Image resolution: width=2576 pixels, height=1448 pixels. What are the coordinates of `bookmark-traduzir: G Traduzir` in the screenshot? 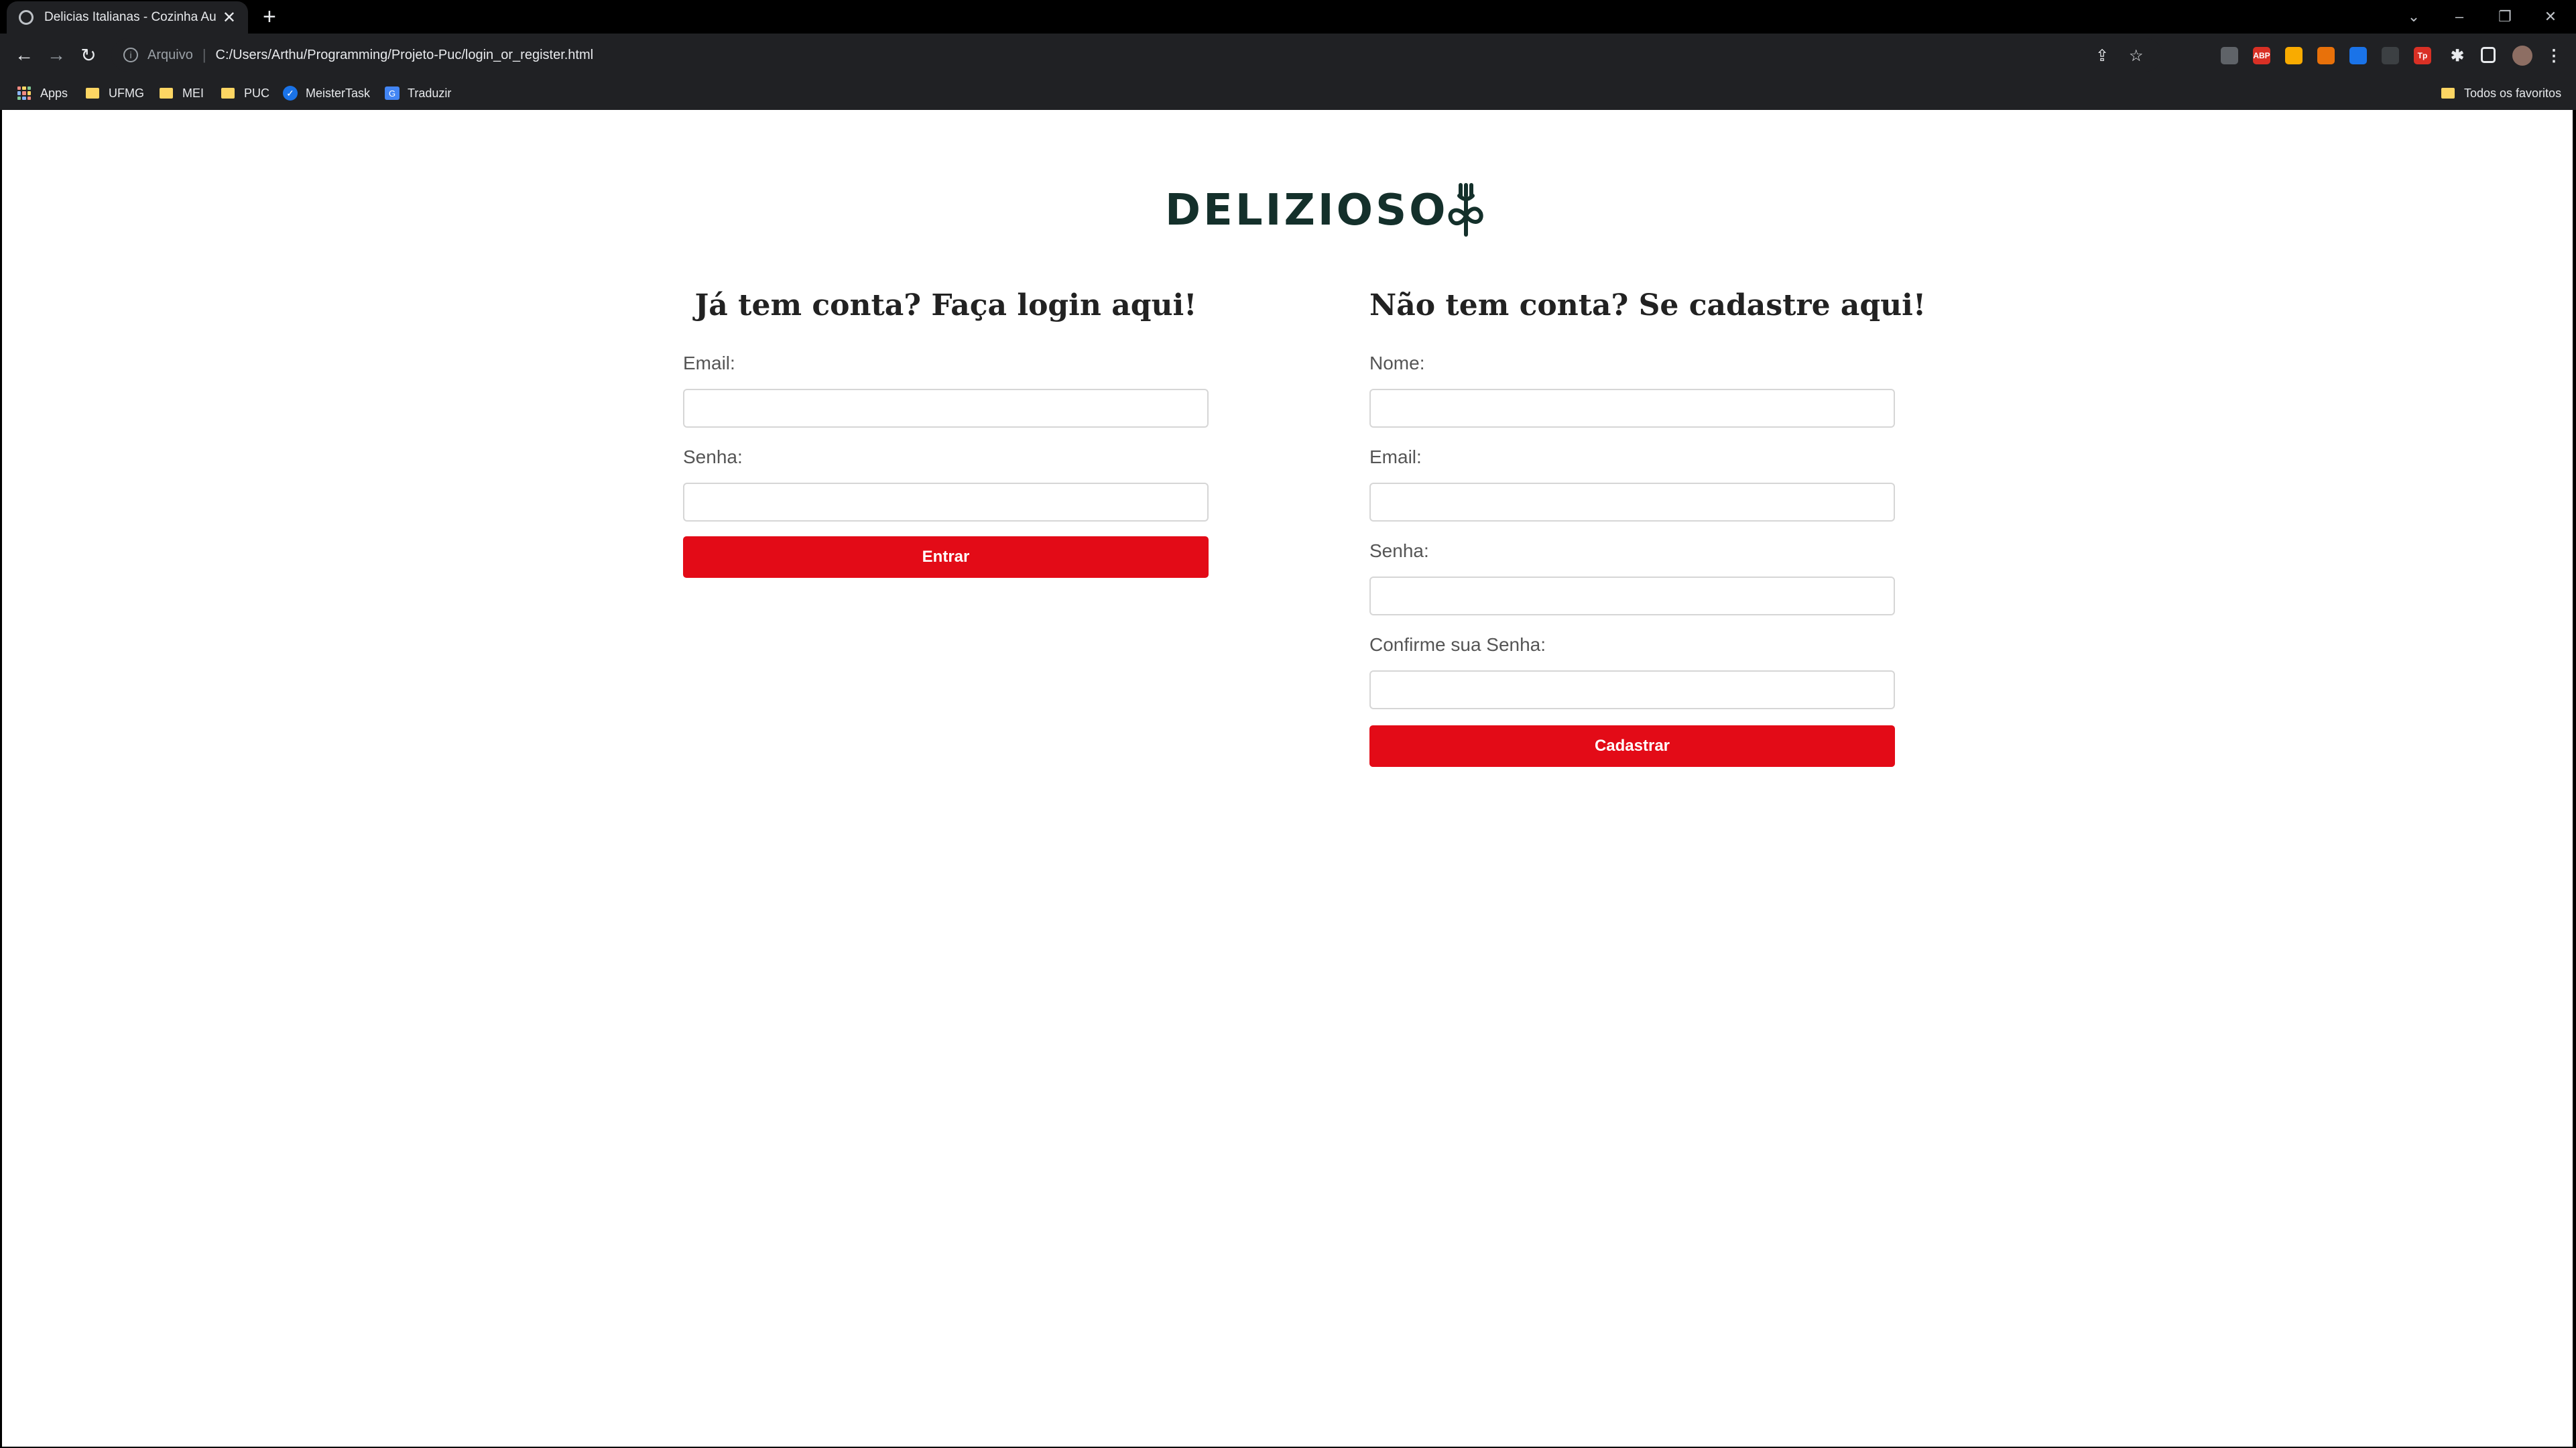 It's located at (418, 93).